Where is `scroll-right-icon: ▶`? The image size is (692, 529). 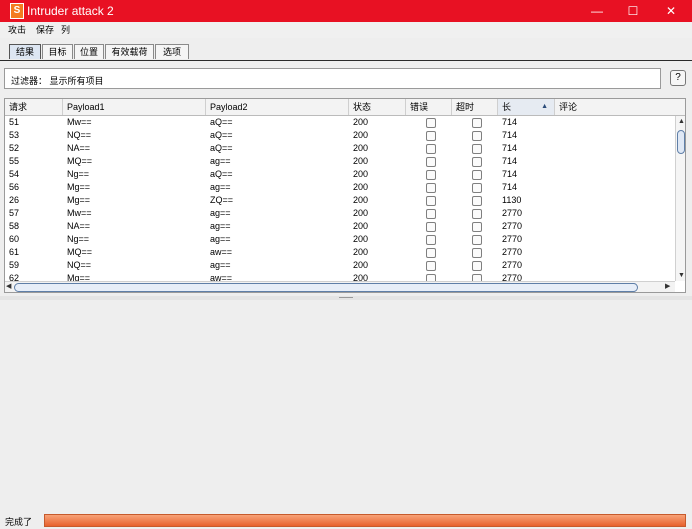
scroll-right-icon: ▶ is located at coordinates (667, 286).